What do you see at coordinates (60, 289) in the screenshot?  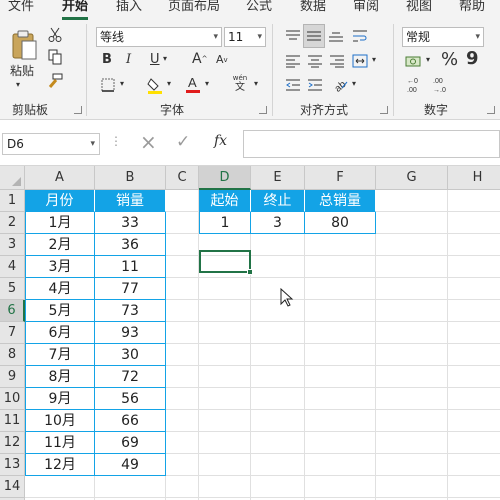 I see `table1-data-cell: 4月` at bounding box center [60, 289].